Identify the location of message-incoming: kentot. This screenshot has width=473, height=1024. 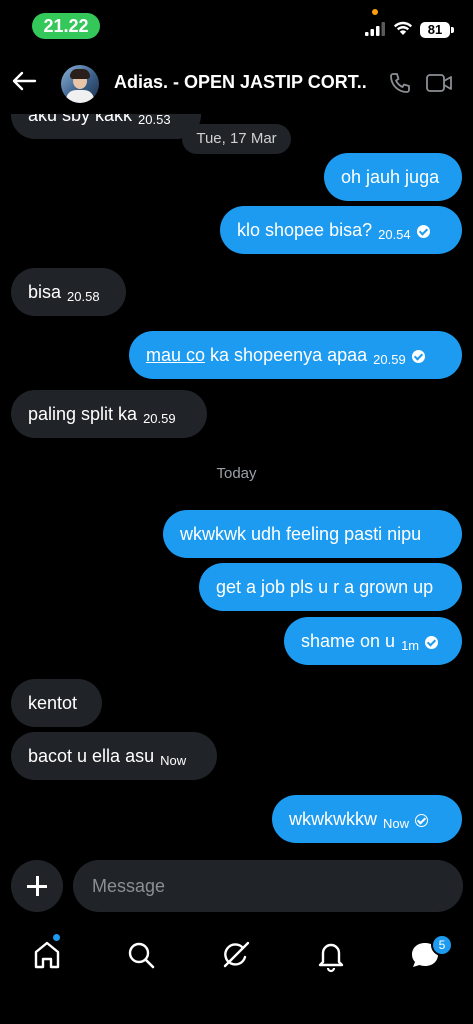
(56, 703).